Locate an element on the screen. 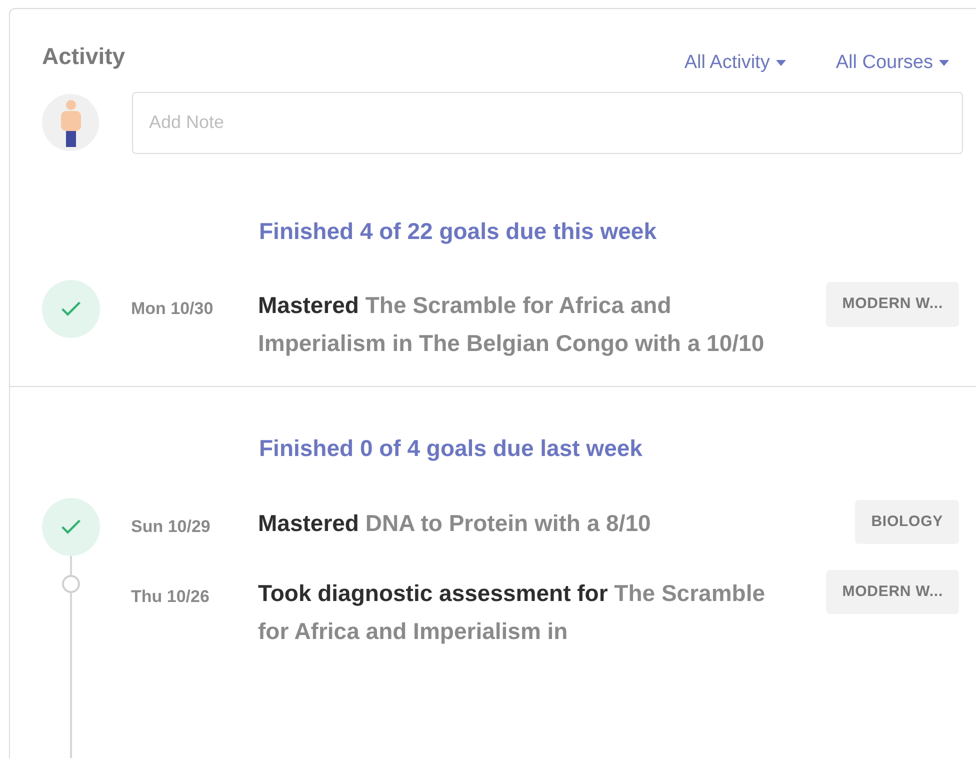  activity-text: Mastered DNA to Protein with a 8/10 is located at coordinates (455, 523).